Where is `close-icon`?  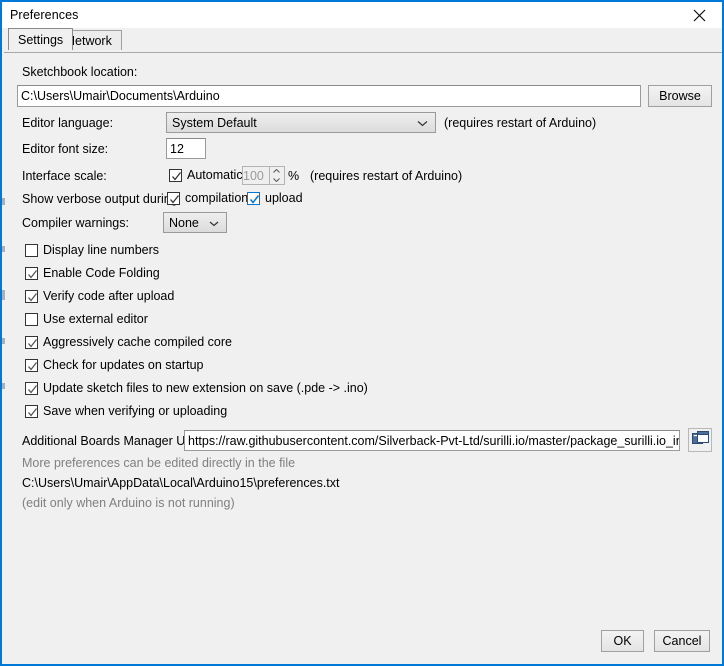
close-icon is located at coordinates (699, 15).